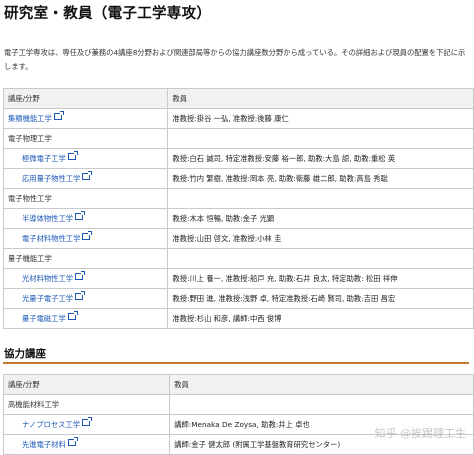  What do you see at coordinates (85, 158) in the screenshot?
I see `lab-cell: 極微電子工学` at bounding box center [85, 158].